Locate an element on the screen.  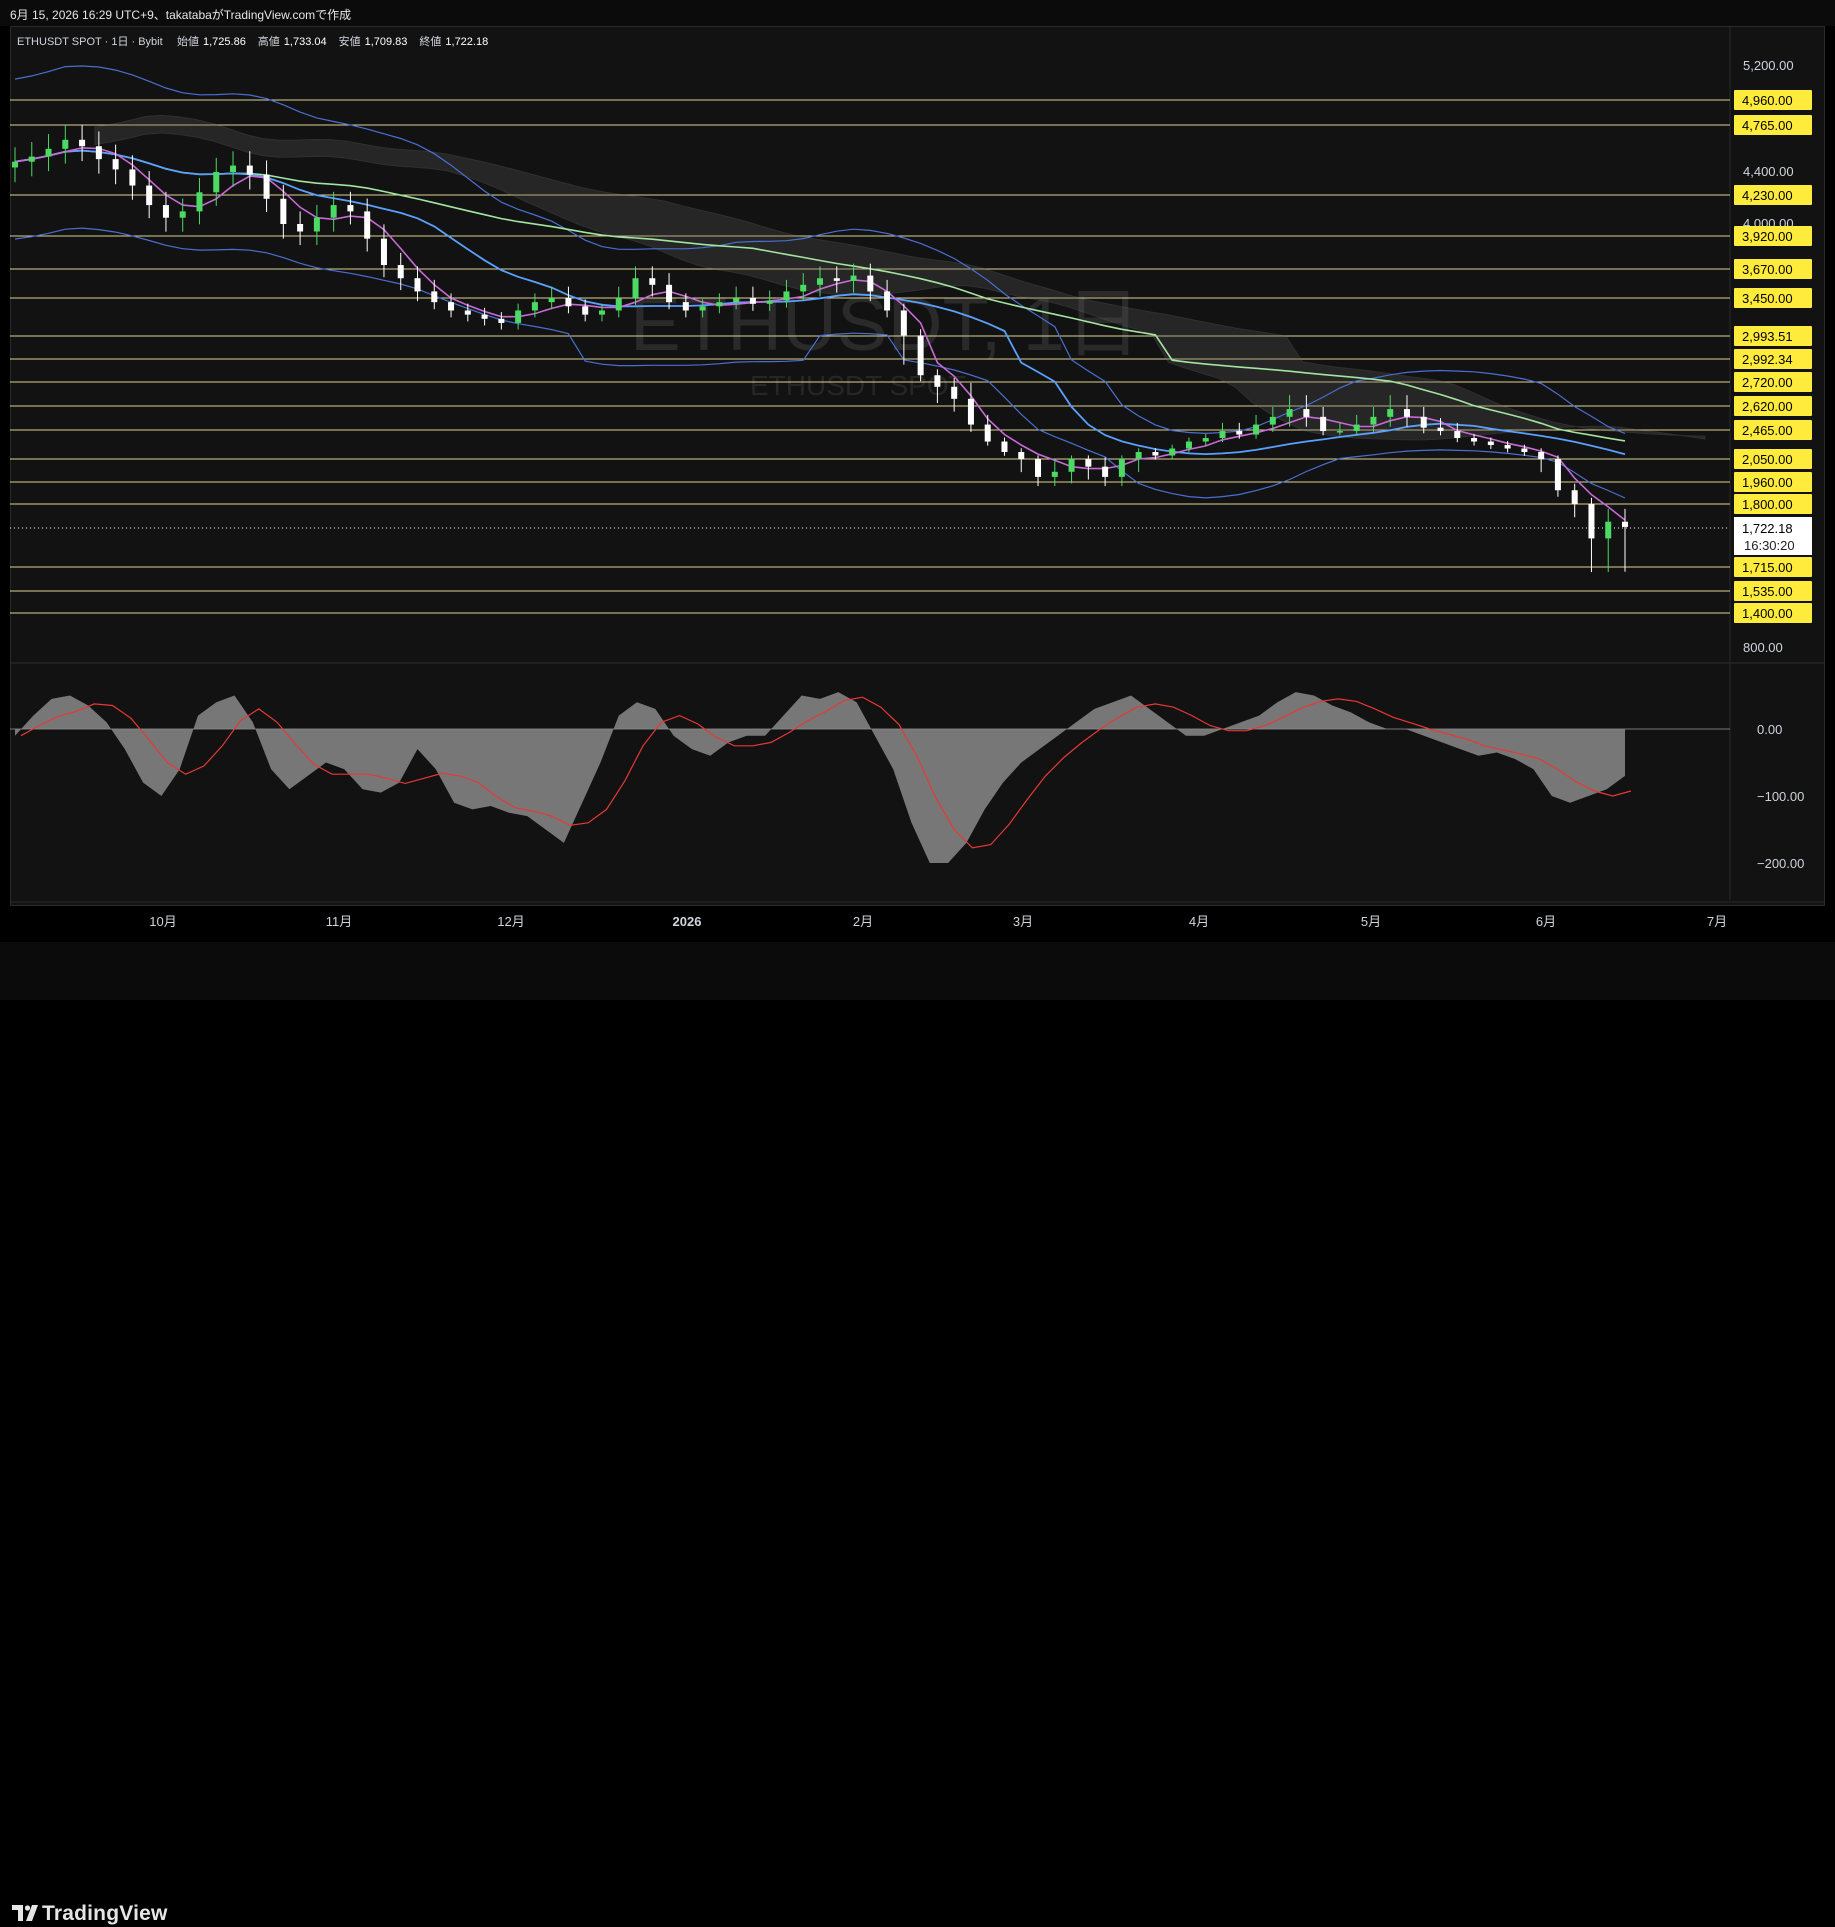
tradingview-logo-icon is located at coordinates (25, 1912).